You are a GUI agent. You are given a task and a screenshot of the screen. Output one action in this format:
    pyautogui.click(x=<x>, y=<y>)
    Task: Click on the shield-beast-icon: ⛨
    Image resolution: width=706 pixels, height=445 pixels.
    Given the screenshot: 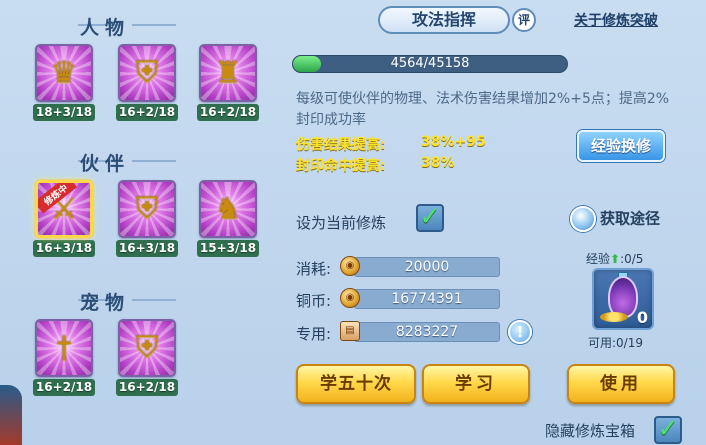 What is the action you would take?
    pyautogui.click(x=147, y=209)
    